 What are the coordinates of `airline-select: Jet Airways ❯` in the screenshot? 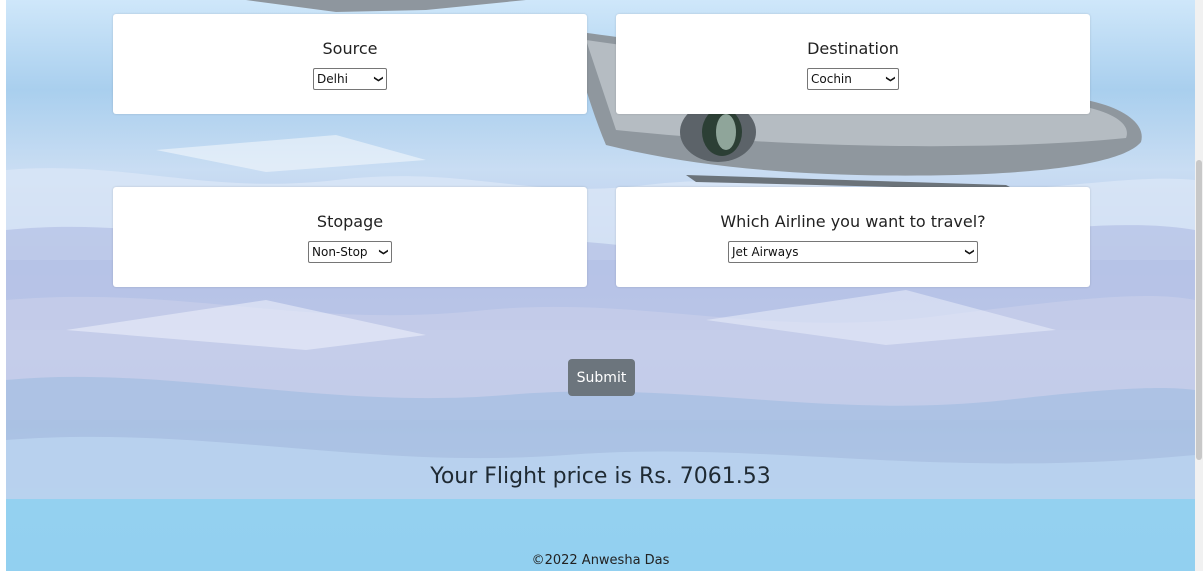 It's located at (853, 252).